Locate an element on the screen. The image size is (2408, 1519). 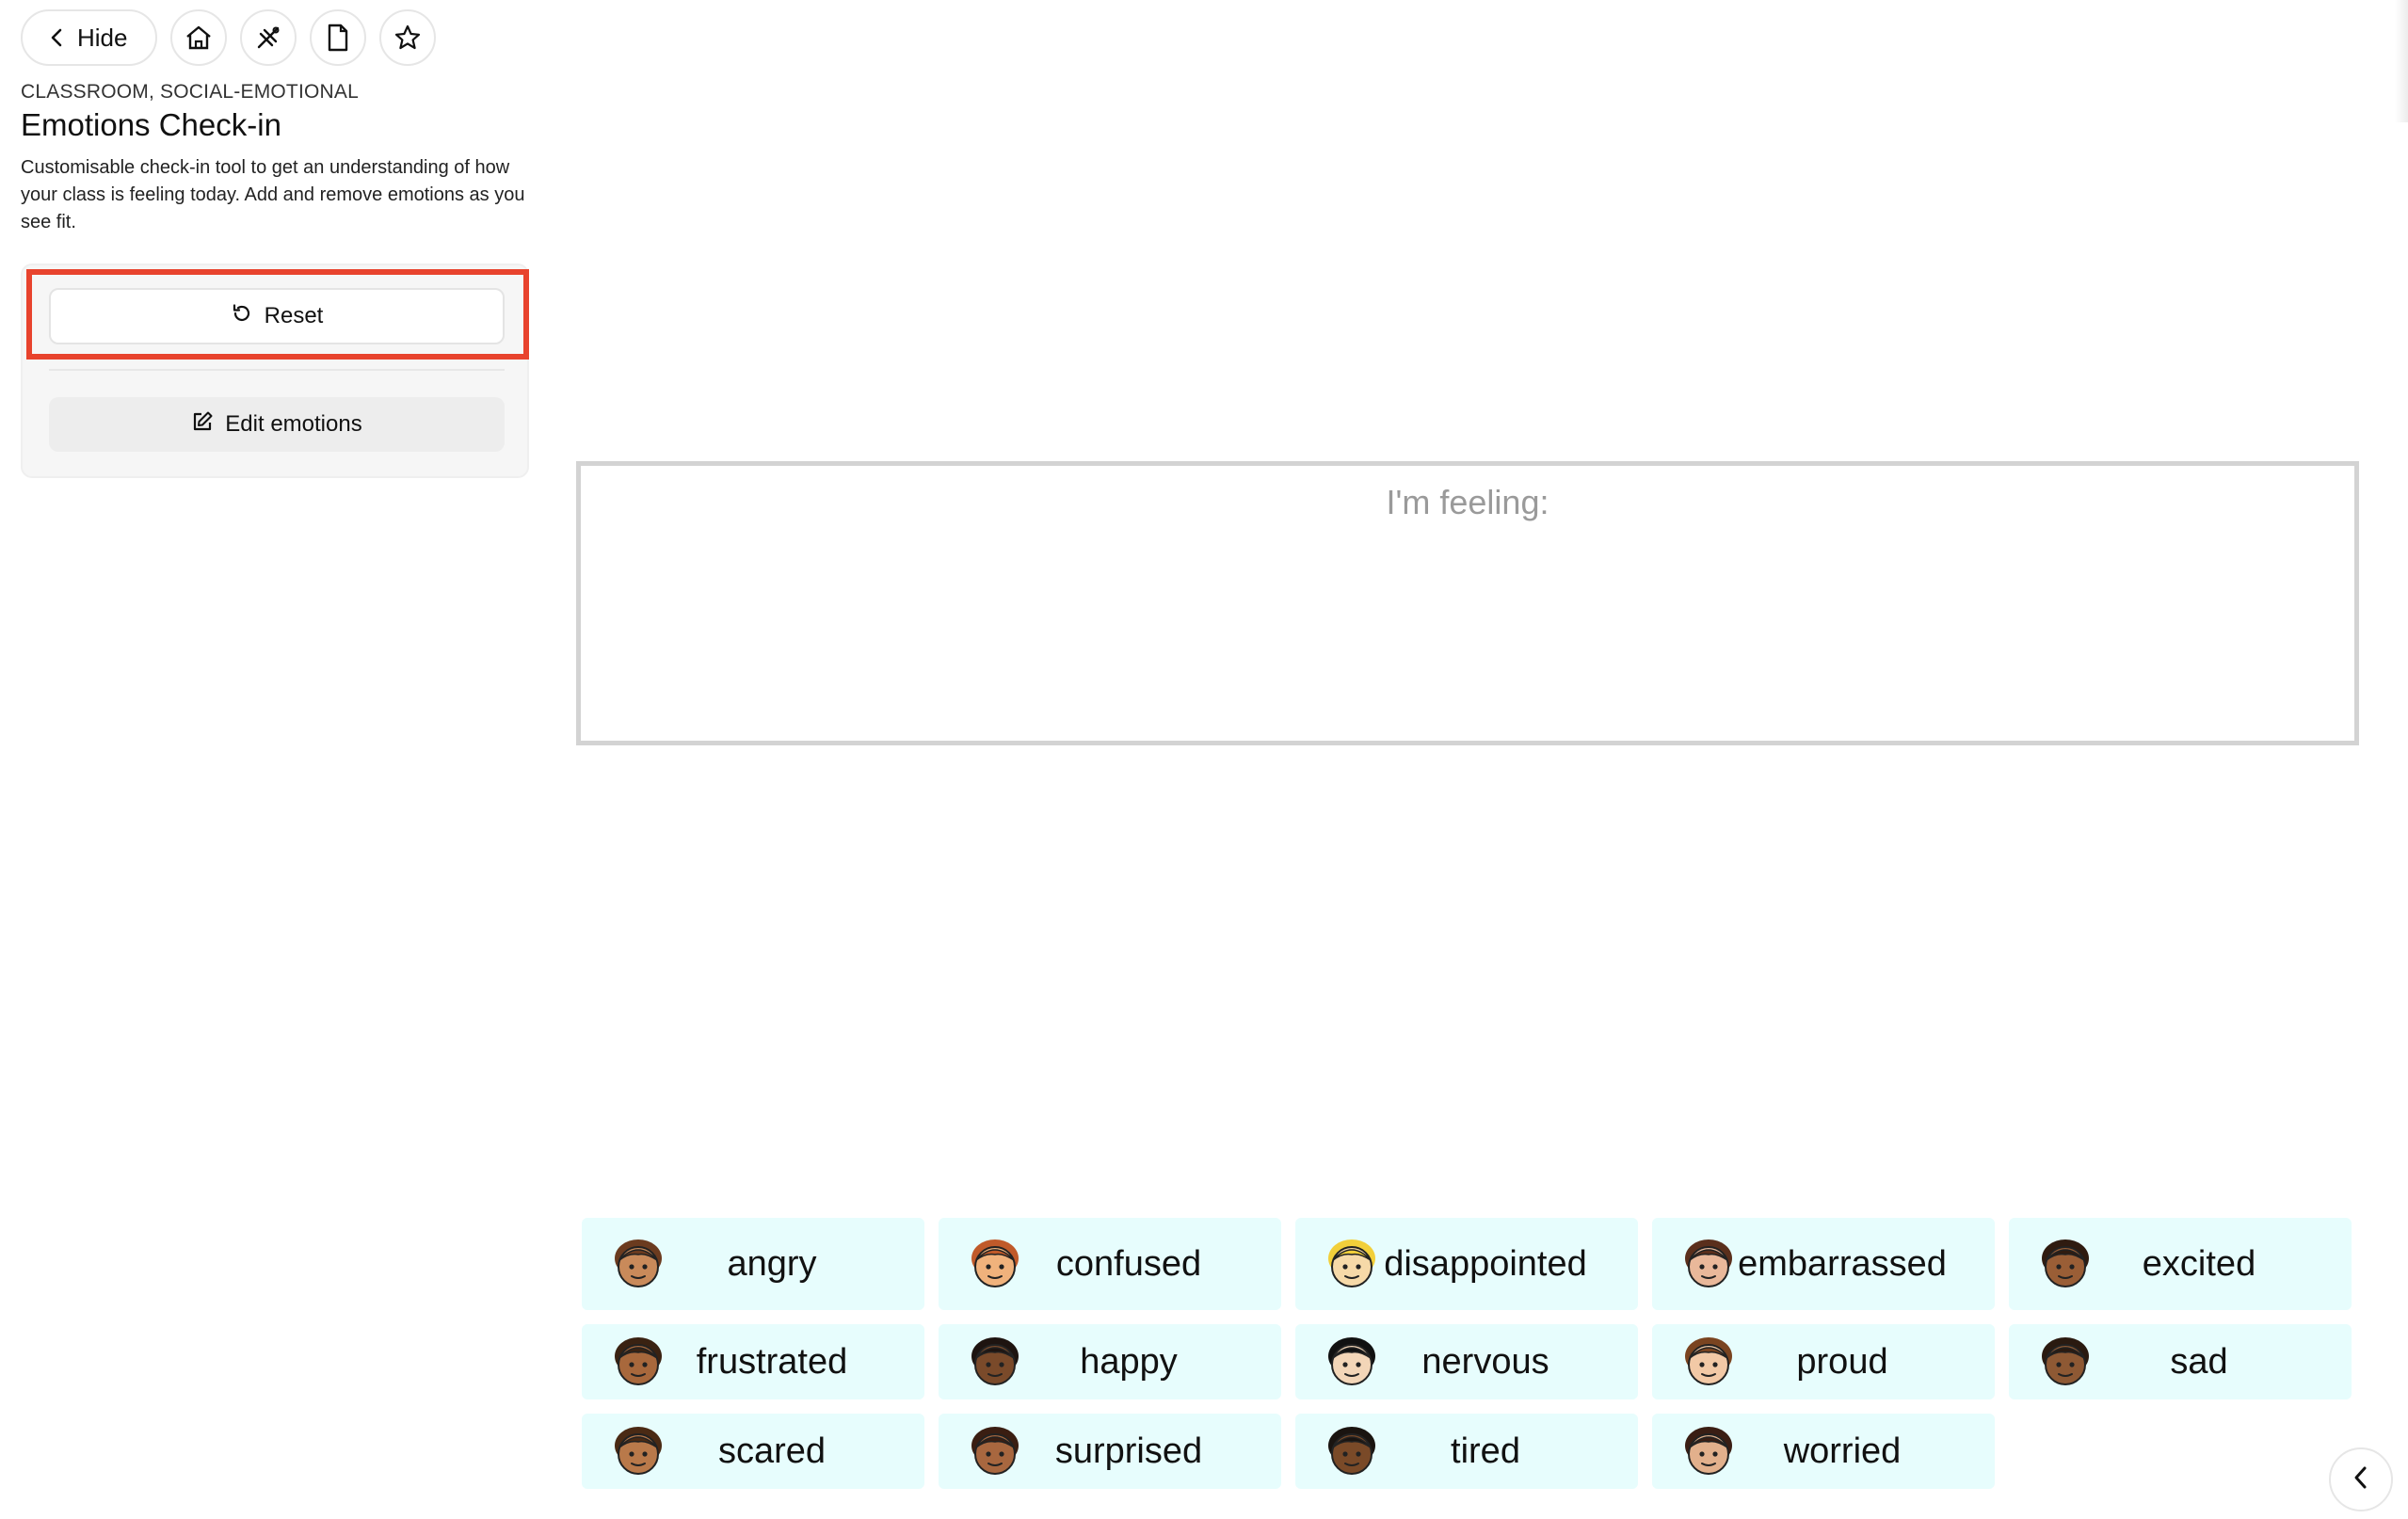
angry-face-icon is located at coordinates (638, 1264).